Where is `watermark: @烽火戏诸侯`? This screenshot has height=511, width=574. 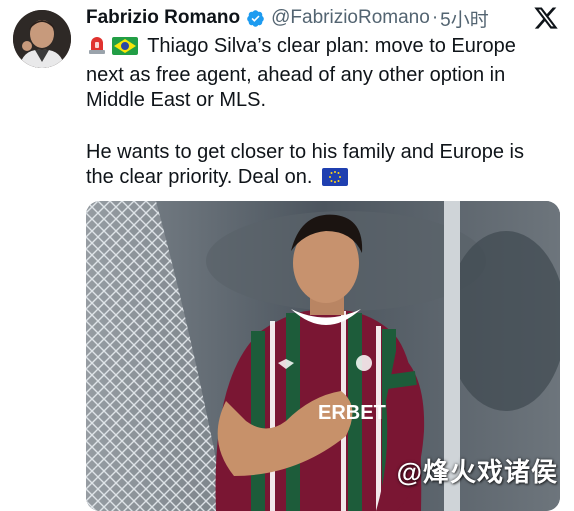
watermark: @烽火戏诸侯 is located at coordinates (477, 472).